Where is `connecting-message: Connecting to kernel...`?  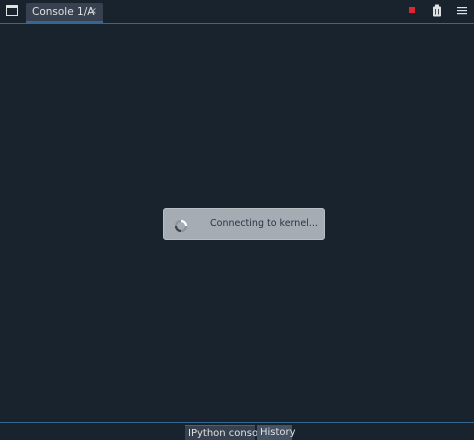
connecting-message: Connecting to kernel... is located at coordinates (264, 223).